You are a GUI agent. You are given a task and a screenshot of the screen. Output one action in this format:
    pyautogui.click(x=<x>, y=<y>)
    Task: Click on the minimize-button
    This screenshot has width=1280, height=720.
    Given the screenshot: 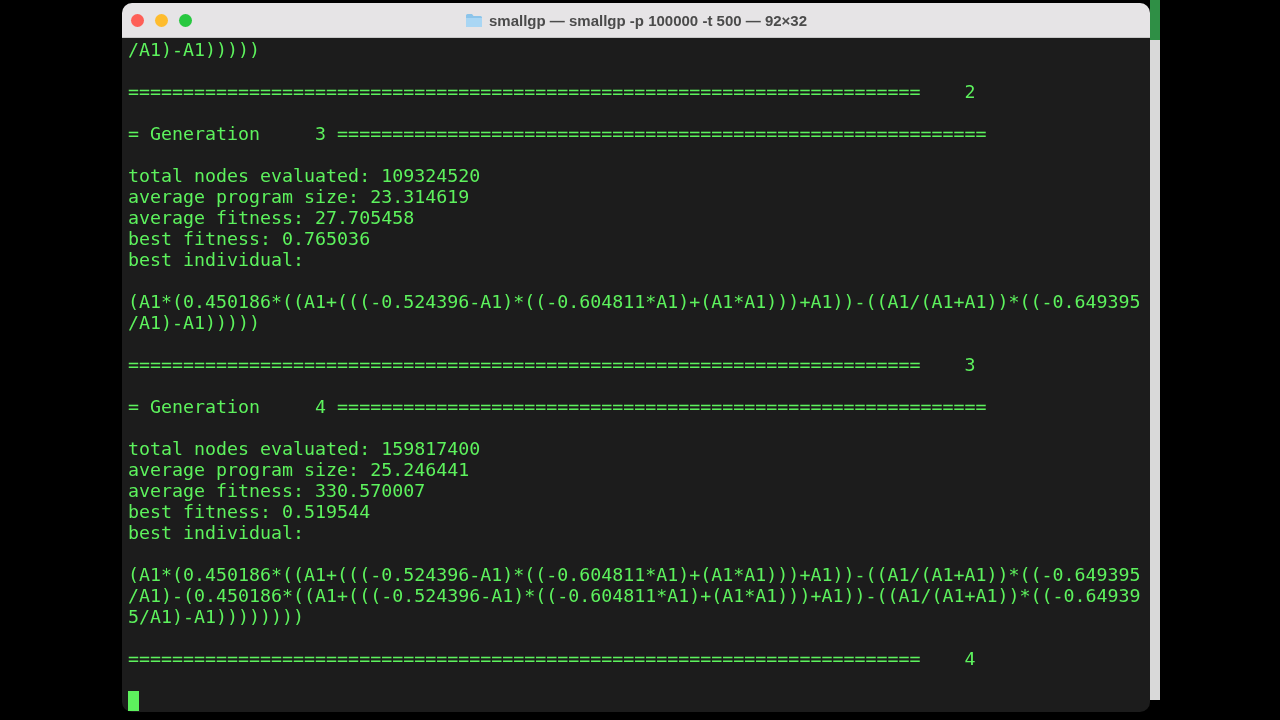 What is the action you would take?
    pyautogui.click(x=161, y=20)
    